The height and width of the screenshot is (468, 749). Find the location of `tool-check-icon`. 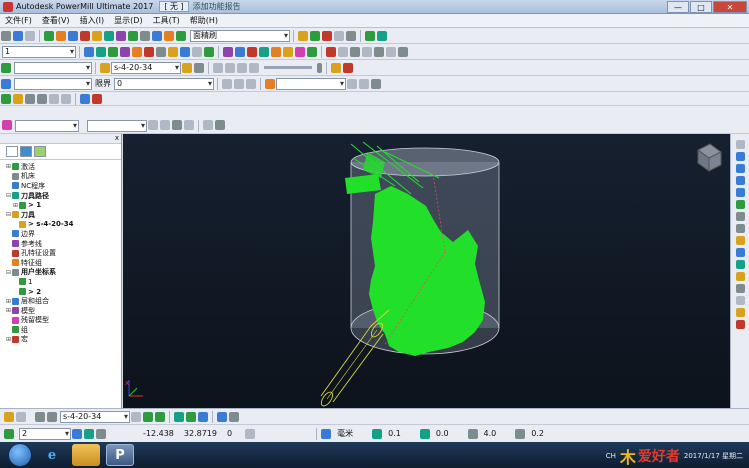

tool-check-icon is located at coordinates (160, 416).